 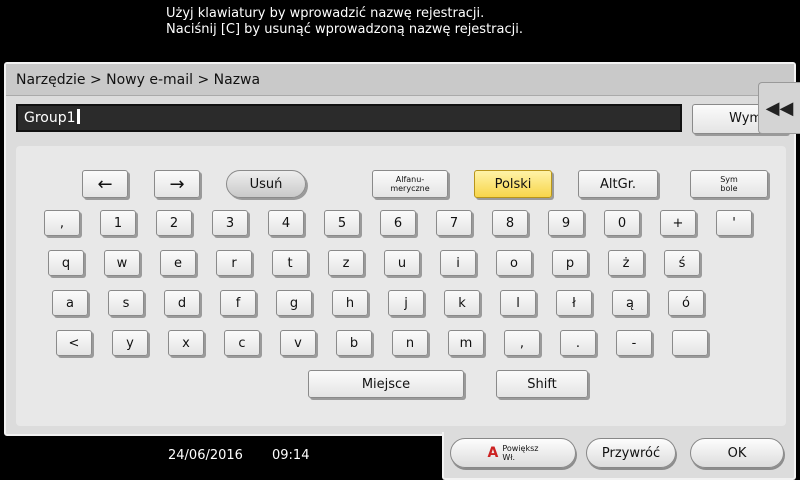 What do you see at coordinates (342, 223) in the screenshot?
I see `key-row1: 5` at bounding box center [342, 223].